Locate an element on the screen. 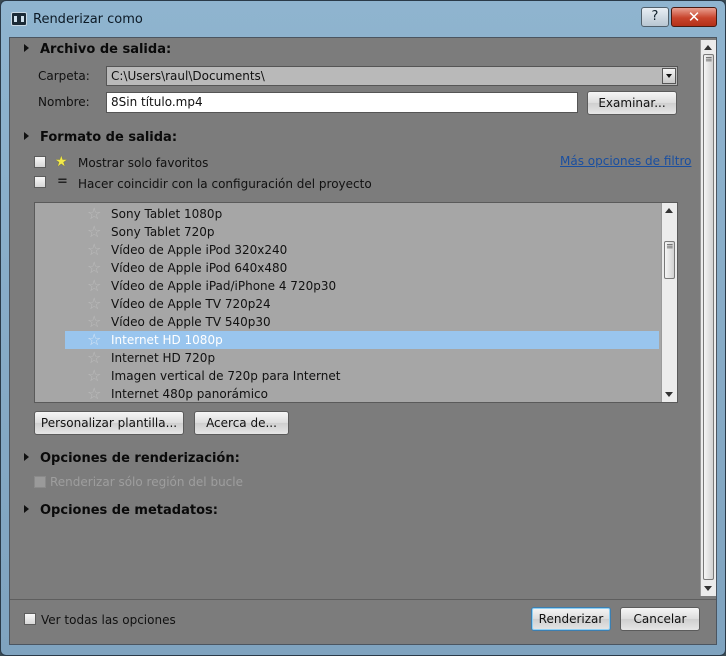  template-list-item: ☆ Internet HD 720p is located at coordinates (362, 358).